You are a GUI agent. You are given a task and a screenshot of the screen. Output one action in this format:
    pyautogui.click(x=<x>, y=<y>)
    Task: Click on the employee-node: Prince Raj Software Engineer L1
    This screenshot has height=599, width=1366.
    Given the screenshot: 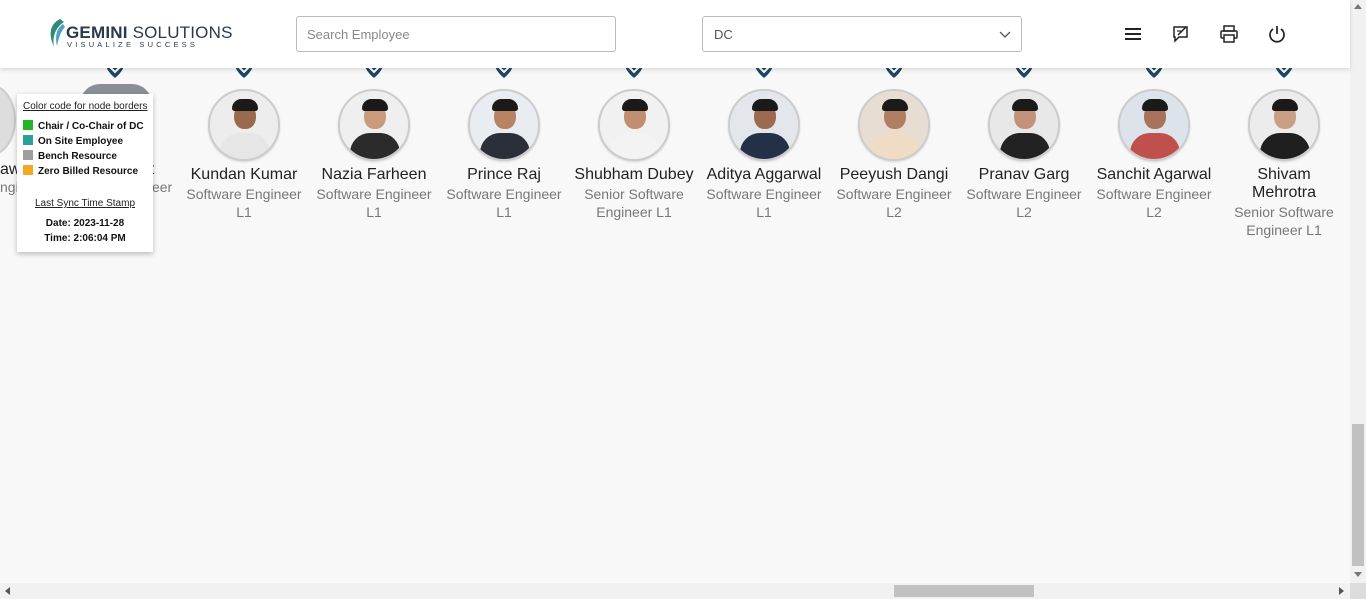 What is the action you would take?
    pyautogui.click(x=504, y=140)
    